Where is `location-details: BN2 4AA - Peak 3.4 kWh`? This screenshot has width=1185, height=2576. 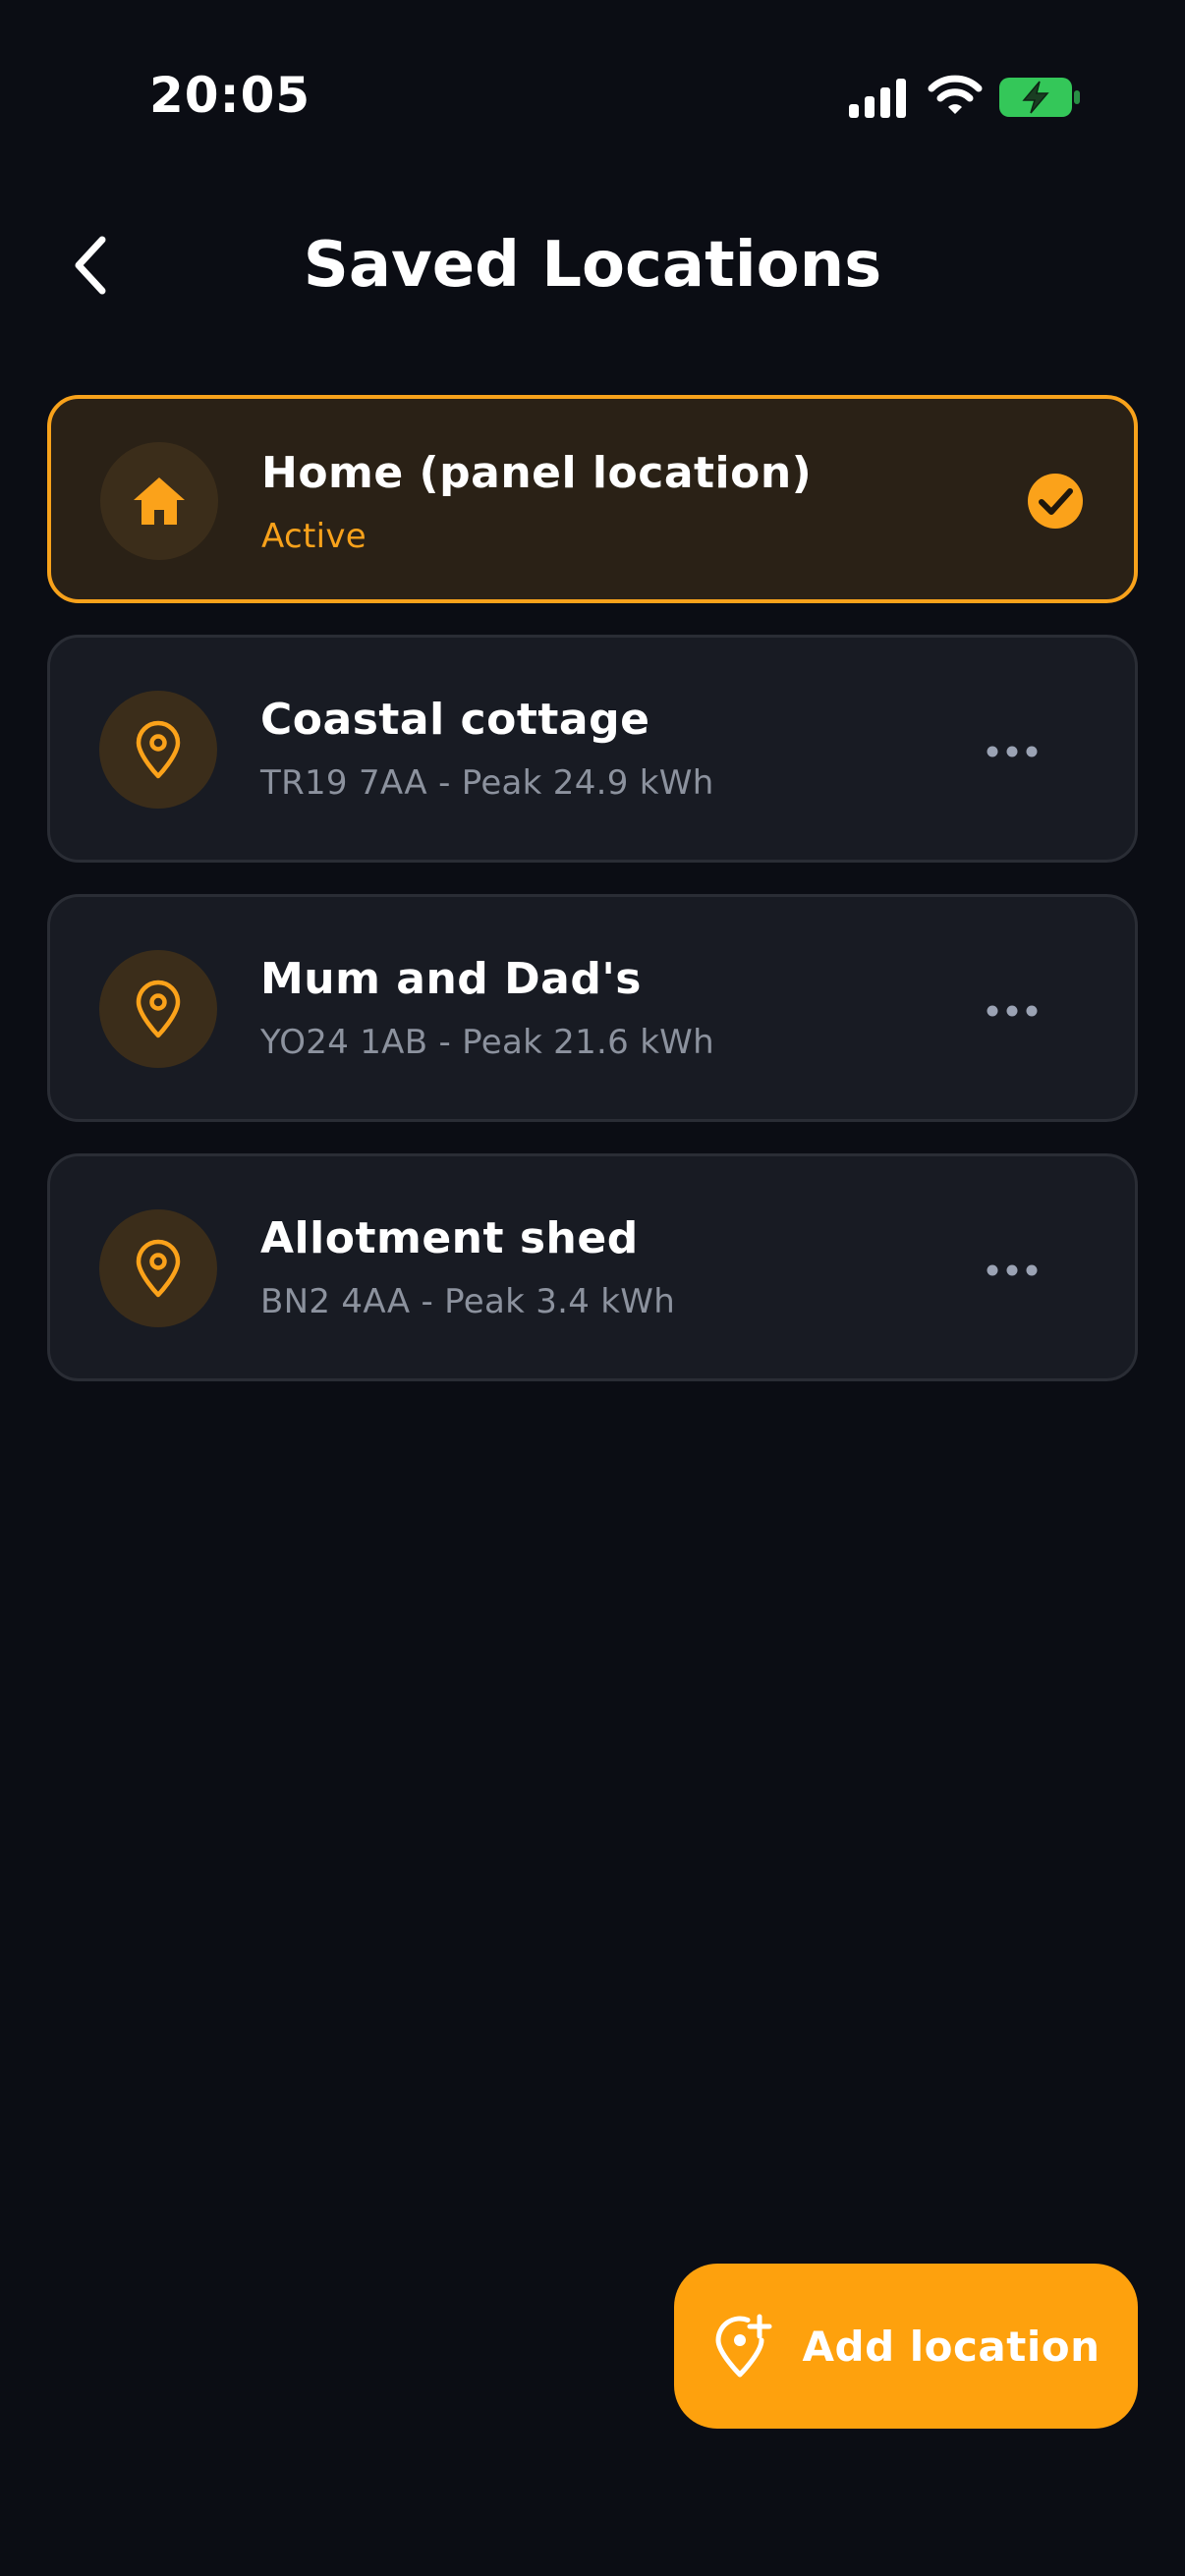
location-details: BN2 4AA - Peak 3.4 kWh is located at coordinates (468, 1301).